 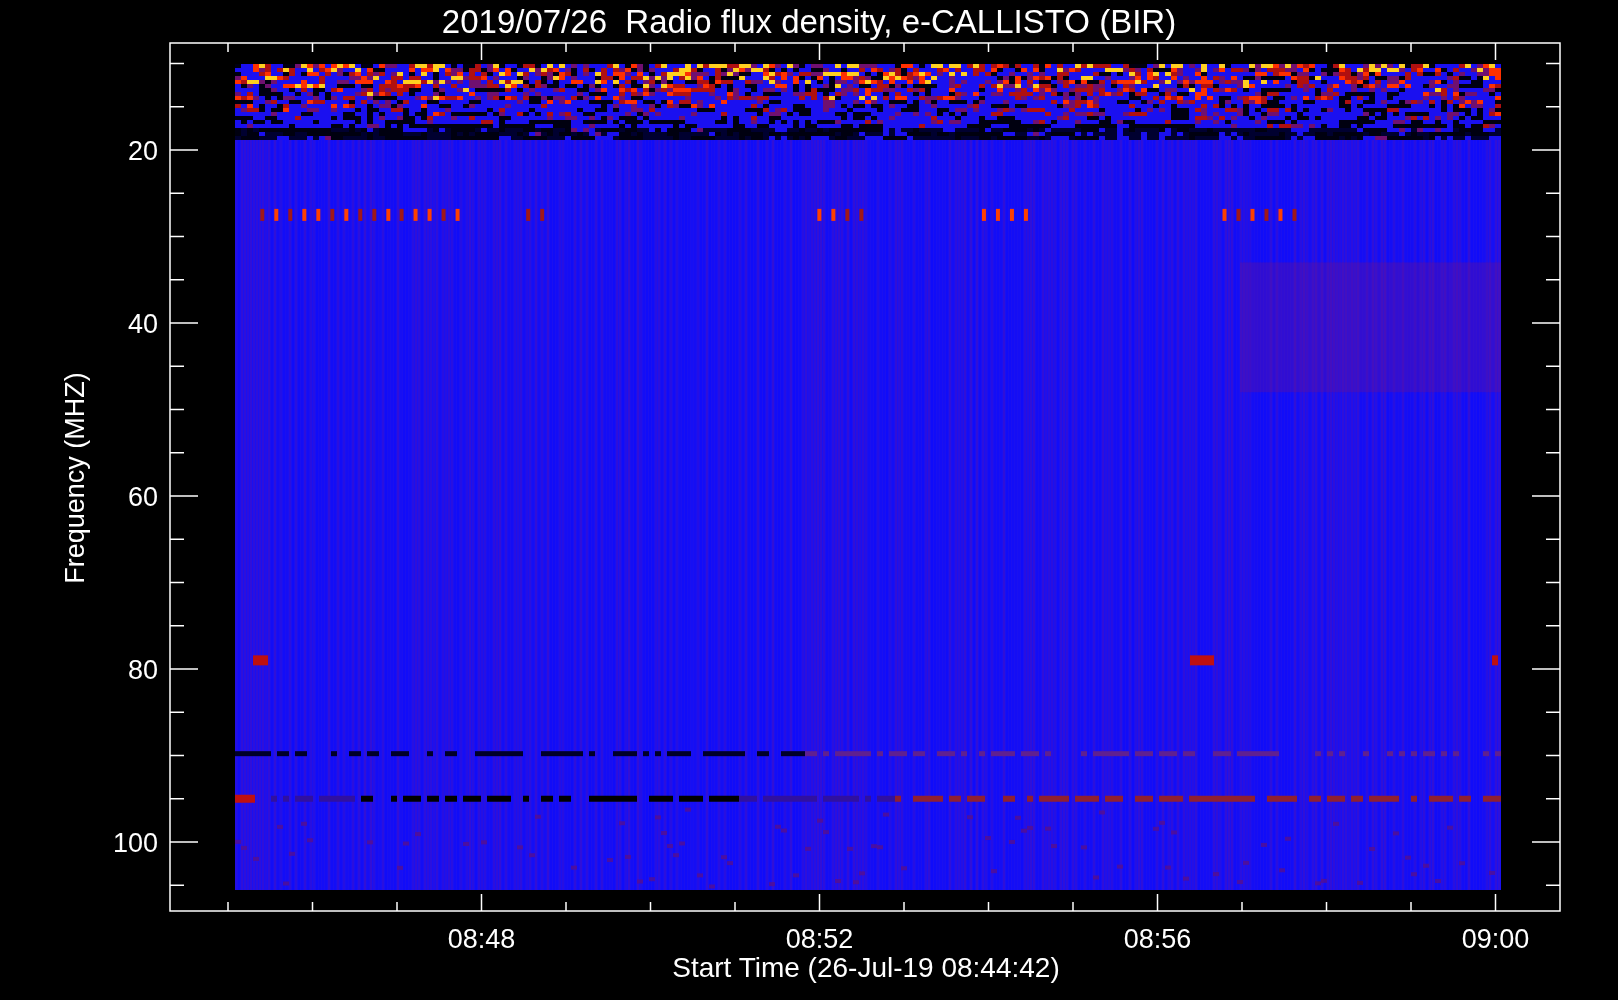 What do you see at coordinates (819, 939) in the screenshot?
I see `axis-tick-label: 08:52` at bounding box center [819, 939].